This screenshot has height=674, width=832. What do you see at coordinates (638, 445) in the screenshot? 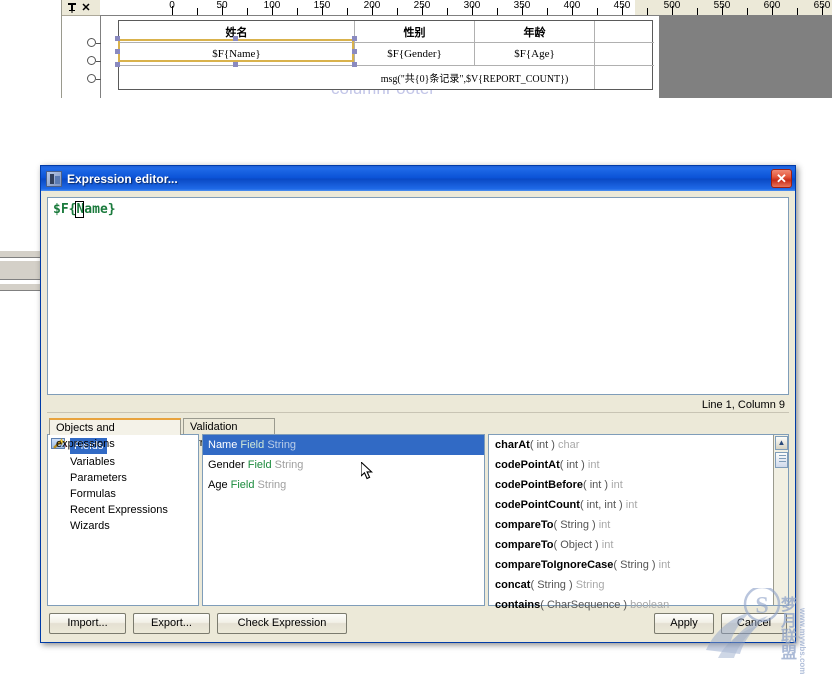
I see `method-row: charAt( int ) char` at bounding box center [638, 445].